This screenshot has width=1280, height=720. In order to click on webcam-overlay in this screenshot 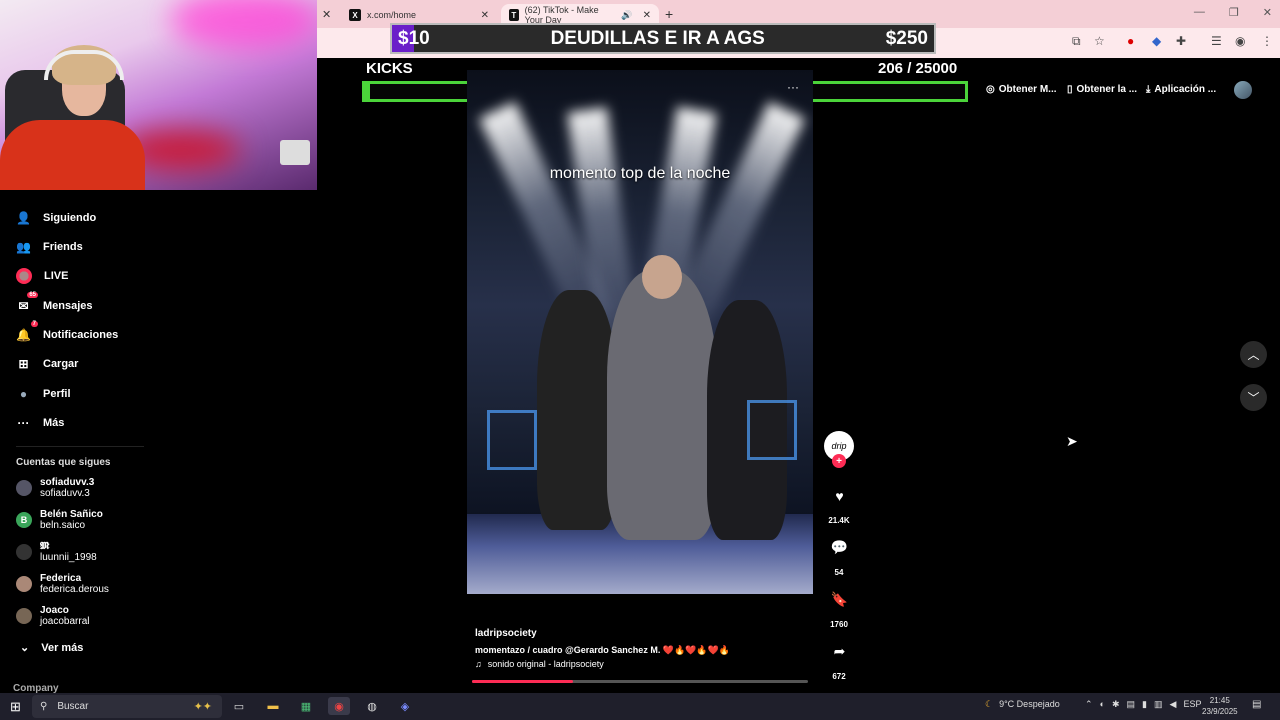, I will do `click(158, 95)`.